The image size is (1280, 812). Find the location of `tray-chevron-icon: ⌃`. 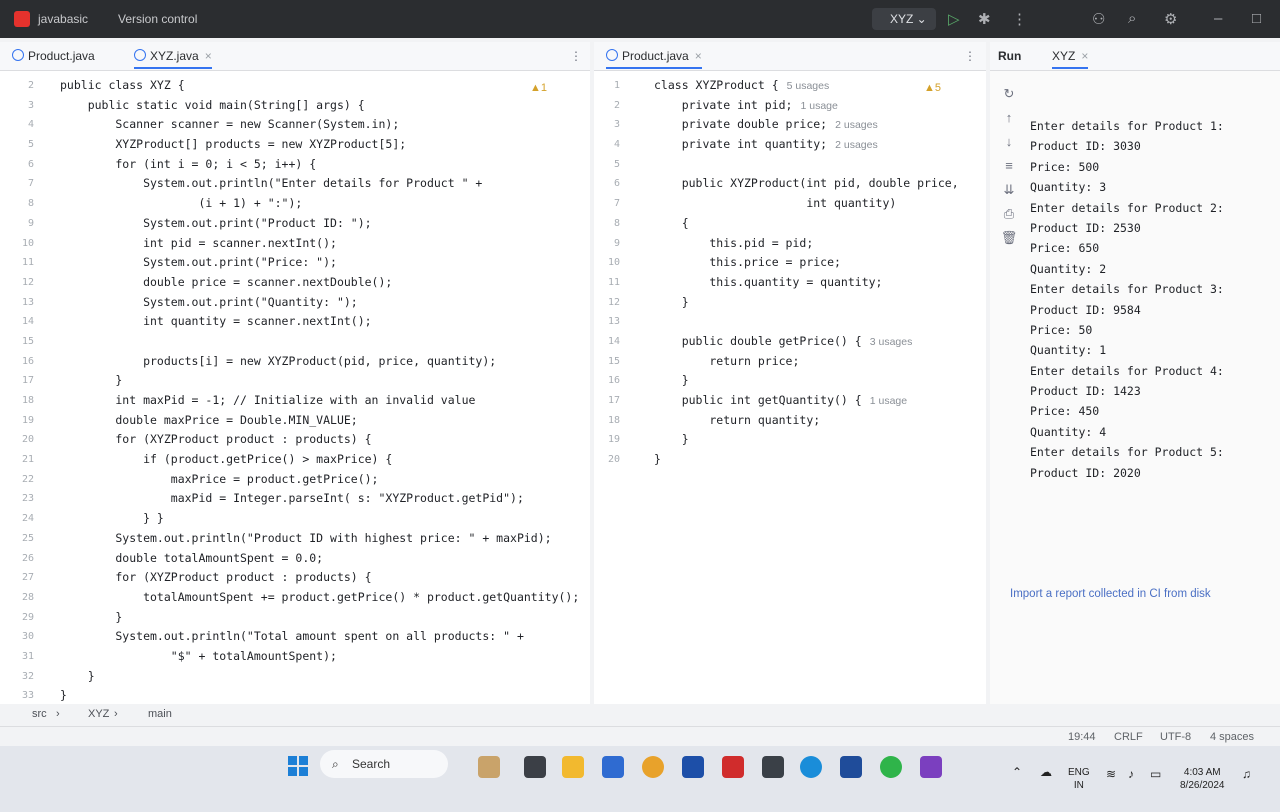

tray-chevron-icon: ⌃ is located at coordinates (1017, 772).